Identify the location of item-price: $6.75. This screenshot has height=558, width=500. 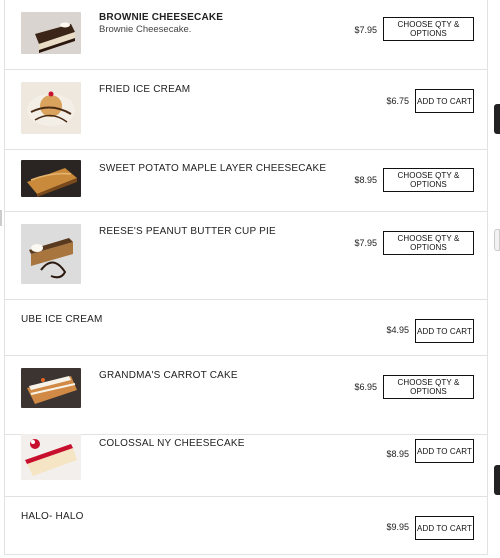
(397, 101).